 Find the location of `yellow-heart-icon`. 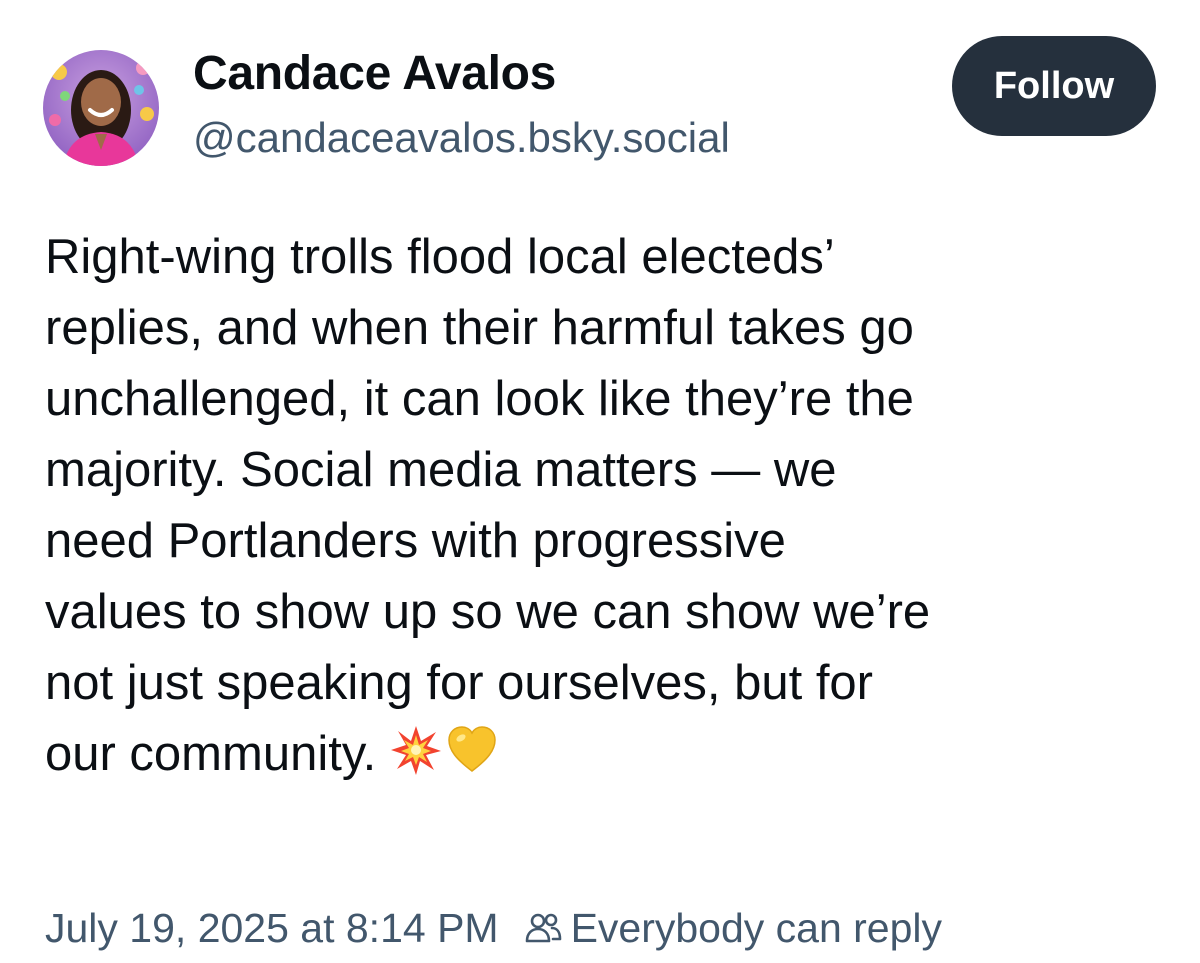

yellow-heart-icon is located at coordinates (472, 749).